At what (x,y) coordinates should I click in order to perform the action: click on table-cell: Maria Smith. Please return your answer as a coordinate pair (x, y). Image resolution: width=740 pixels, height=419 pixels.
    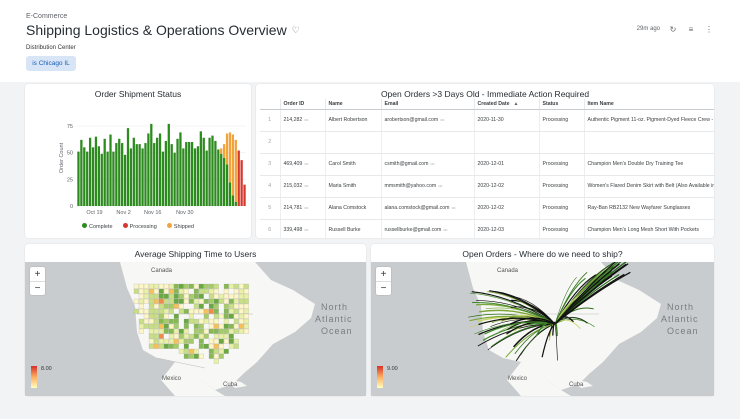
    Looking at the image, I should click on (353, 186).